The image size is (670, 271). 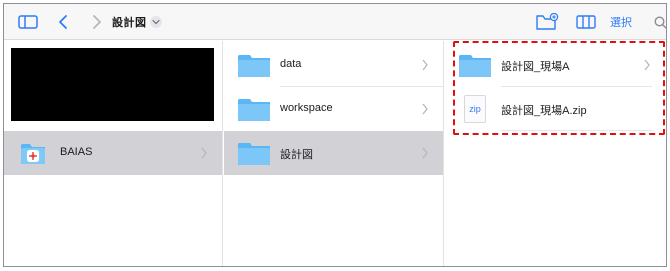 I want to click on list-item-baias: BAIAS, so click(x=113, y=153).